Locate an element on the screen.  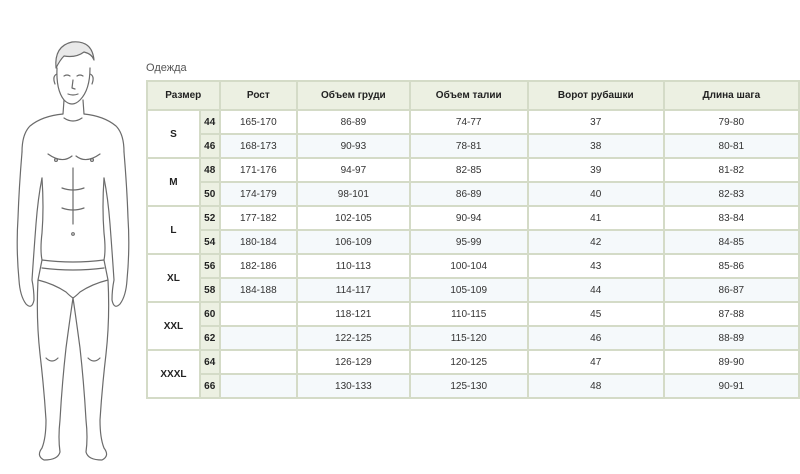
waist-cell: 100-104 is located at coordinates (468, 266).